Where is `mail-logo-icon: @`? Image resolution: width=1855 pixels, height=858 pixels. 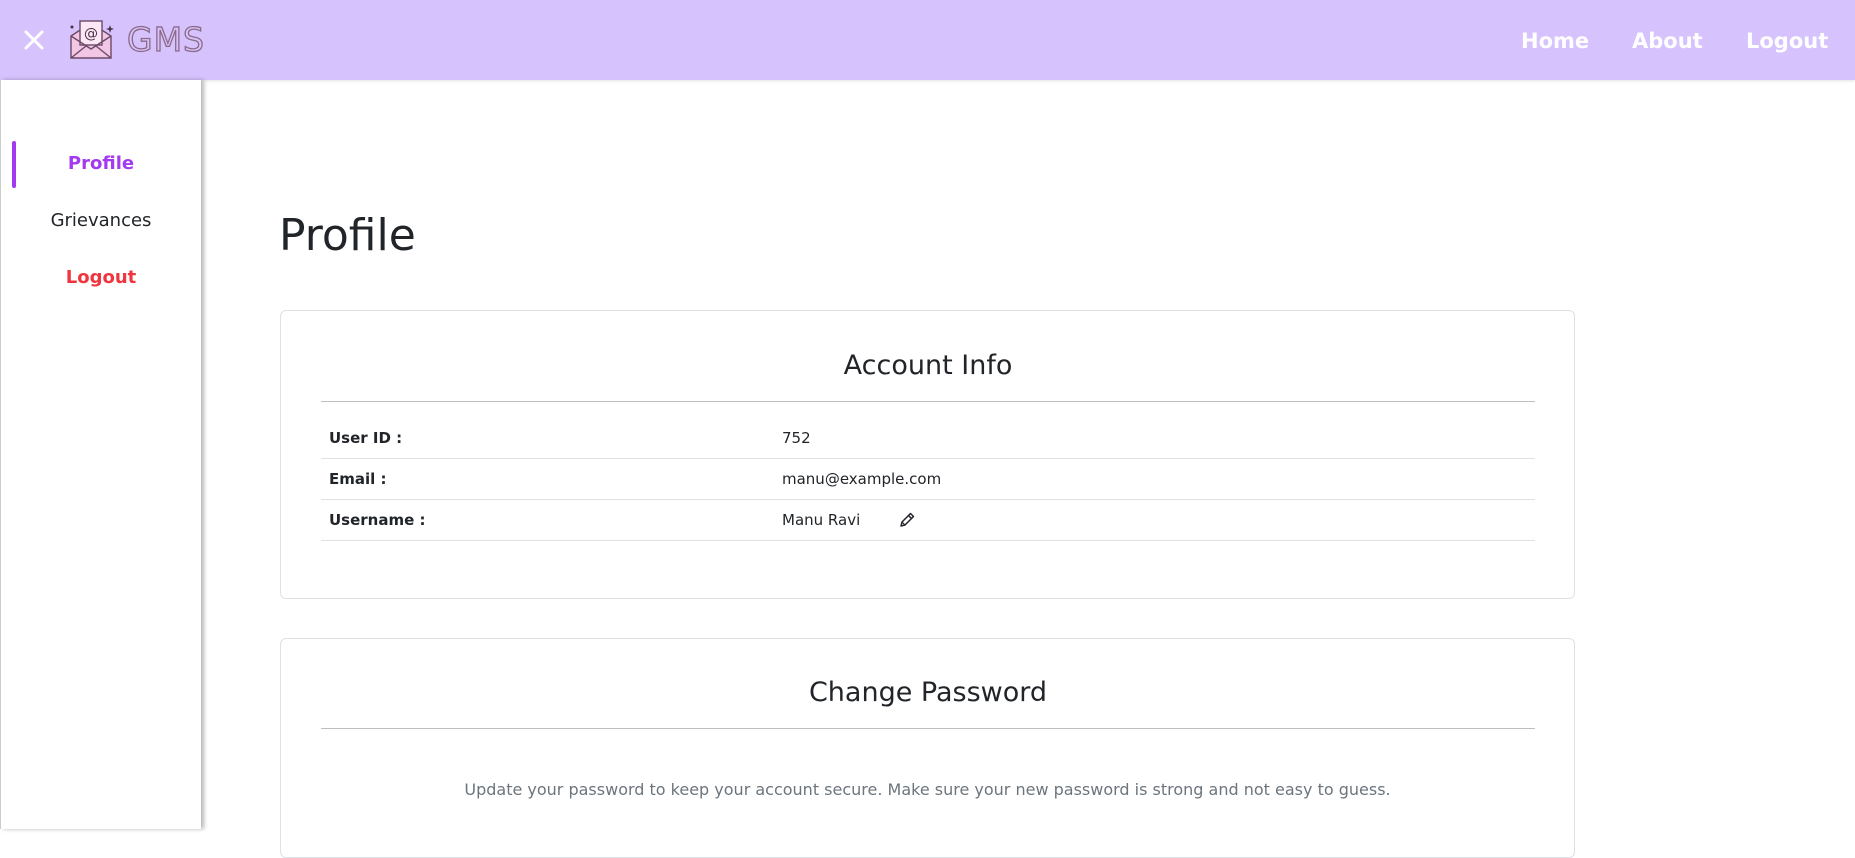
mail-logo-icon: @ is located at coordinates (92, 39).